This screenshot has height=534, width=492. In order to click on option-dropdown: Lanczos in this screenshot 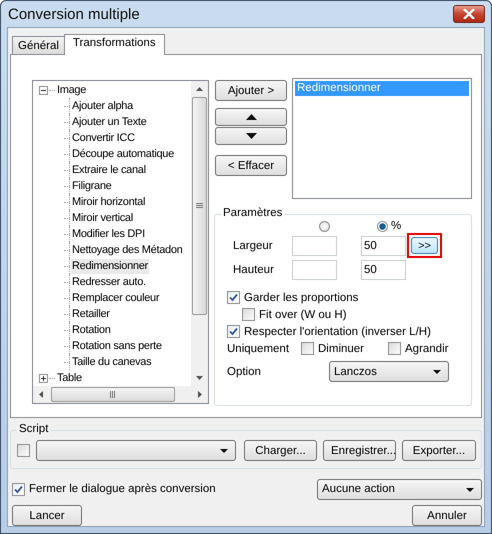, I will do `click(389, 371)`.